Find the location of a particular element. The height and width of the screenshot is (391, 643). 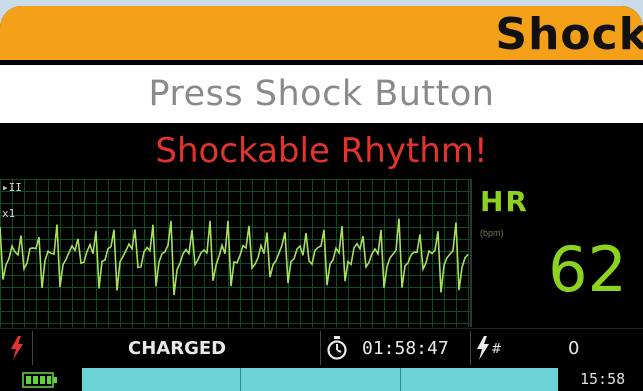

battery-icon is located at coordinates (40, 381).